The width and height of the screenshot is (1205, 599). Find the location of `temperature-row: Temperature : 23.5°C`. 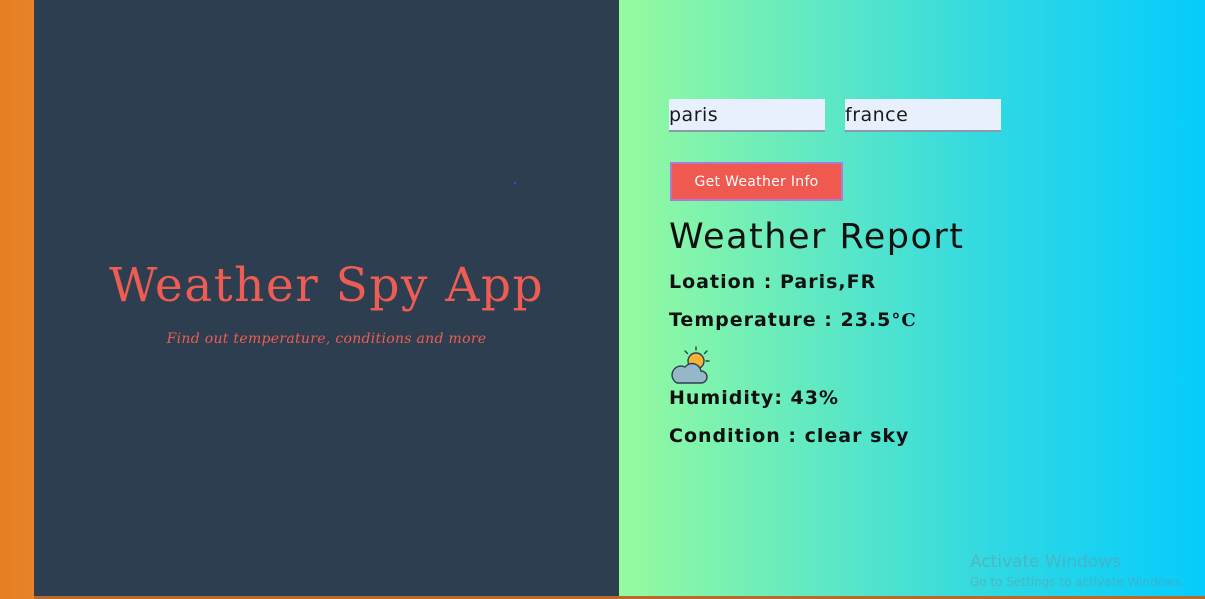

temperature-row: Temperature : 23.5°C is located at coordinates (793, 320).